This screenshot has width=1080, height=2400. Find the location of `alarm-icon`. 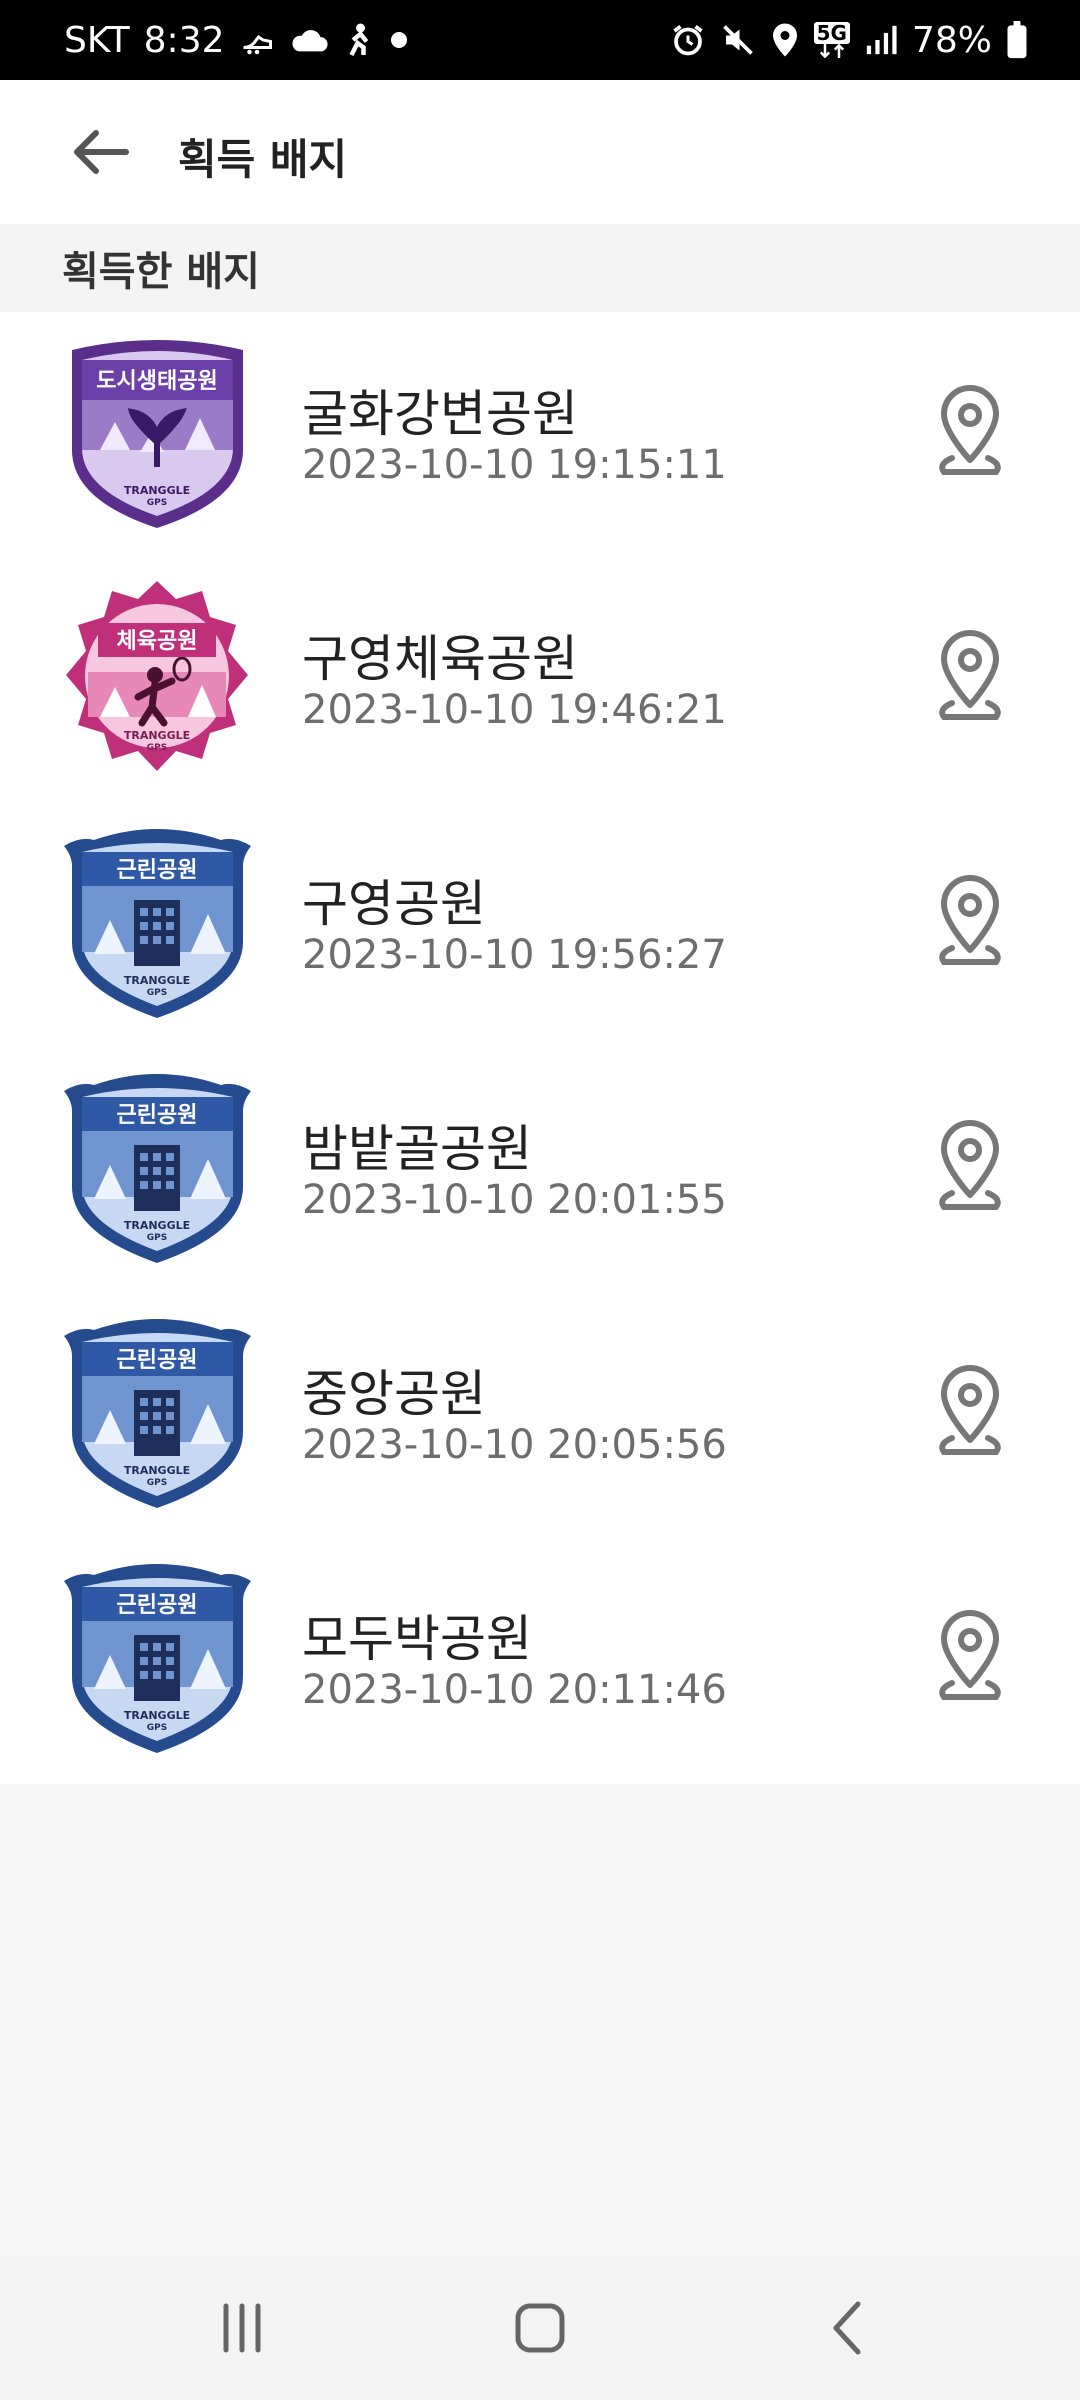

alarm-icon is located at coordinates (688, 40).